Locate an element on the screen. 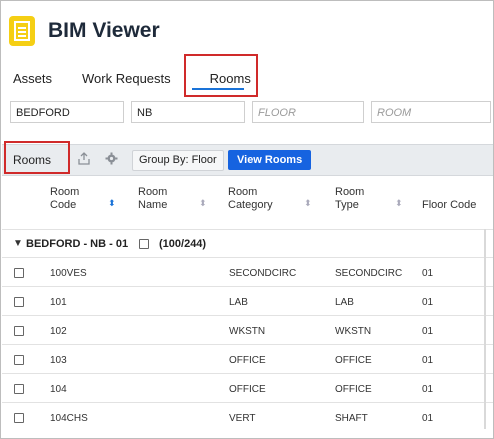  app-header: BIM Viewer is located at coordinates (84, 31).